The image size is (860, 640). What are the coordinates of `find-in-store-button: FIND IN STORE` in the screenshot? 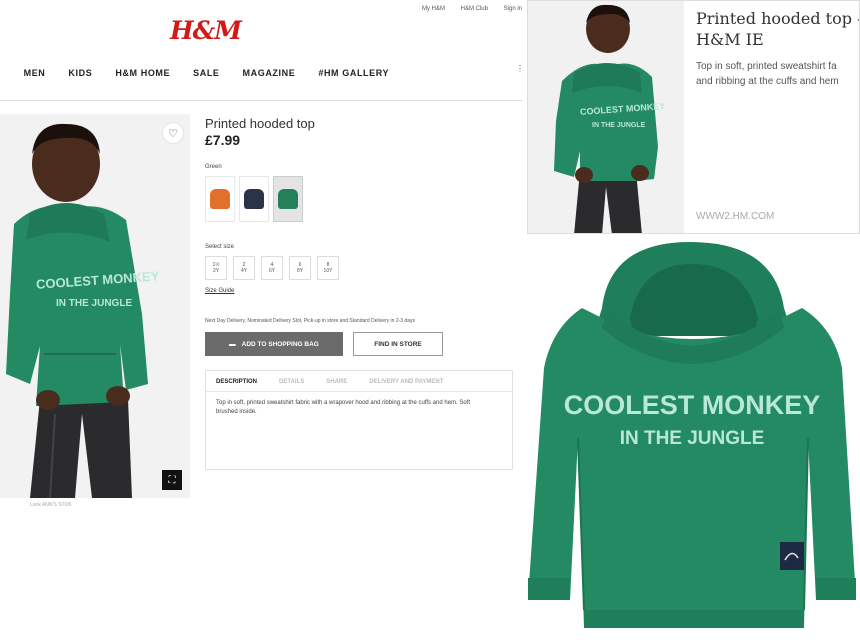 It's located at (398, 344).